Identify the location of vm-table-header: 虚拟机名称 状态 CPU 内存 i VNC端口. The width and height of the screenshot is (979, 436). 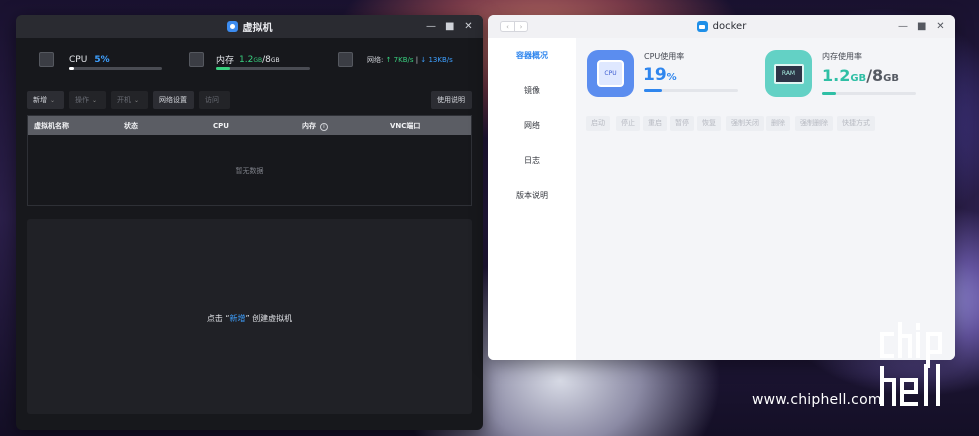
(249, 125).